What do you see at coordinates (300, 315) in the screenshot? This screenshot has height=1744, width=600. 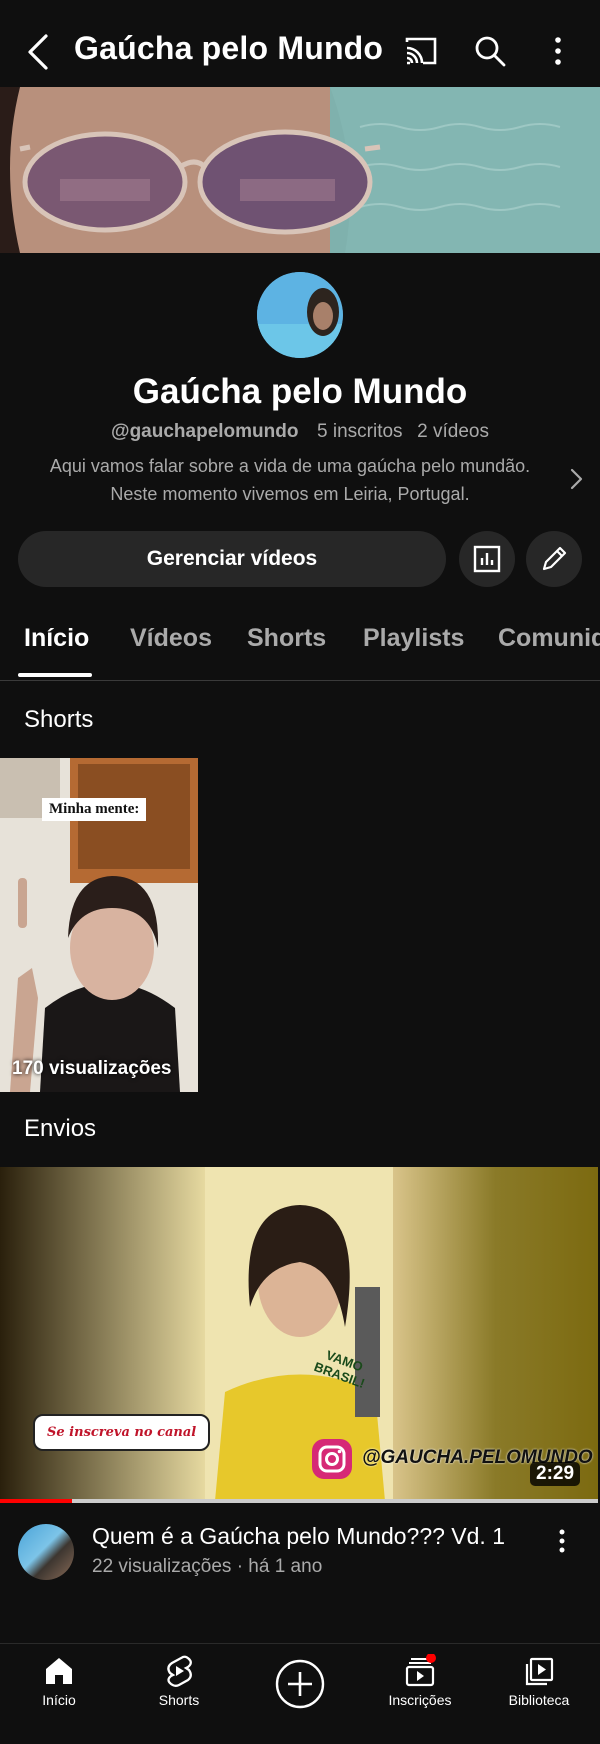 I see `channel-avatar` at bounding box center [300, 315].